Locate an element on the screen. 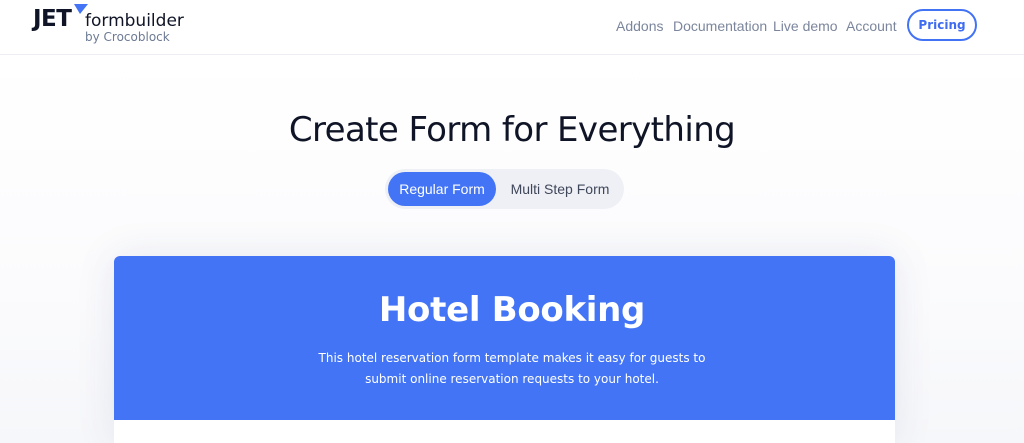 The image size is (1024, 443). tab-regular-form: Regular Form is located at coordinates (442, 189).